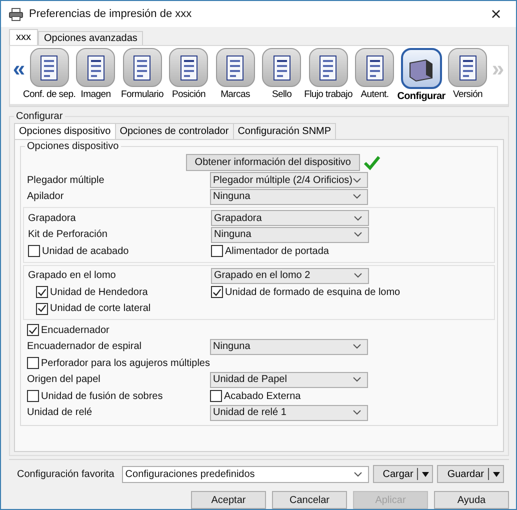 Image resolution: width=517 pixels, height=510 pixels. I want to click on get-info-button: Obtener información del dispositivo, so click(273, 162).